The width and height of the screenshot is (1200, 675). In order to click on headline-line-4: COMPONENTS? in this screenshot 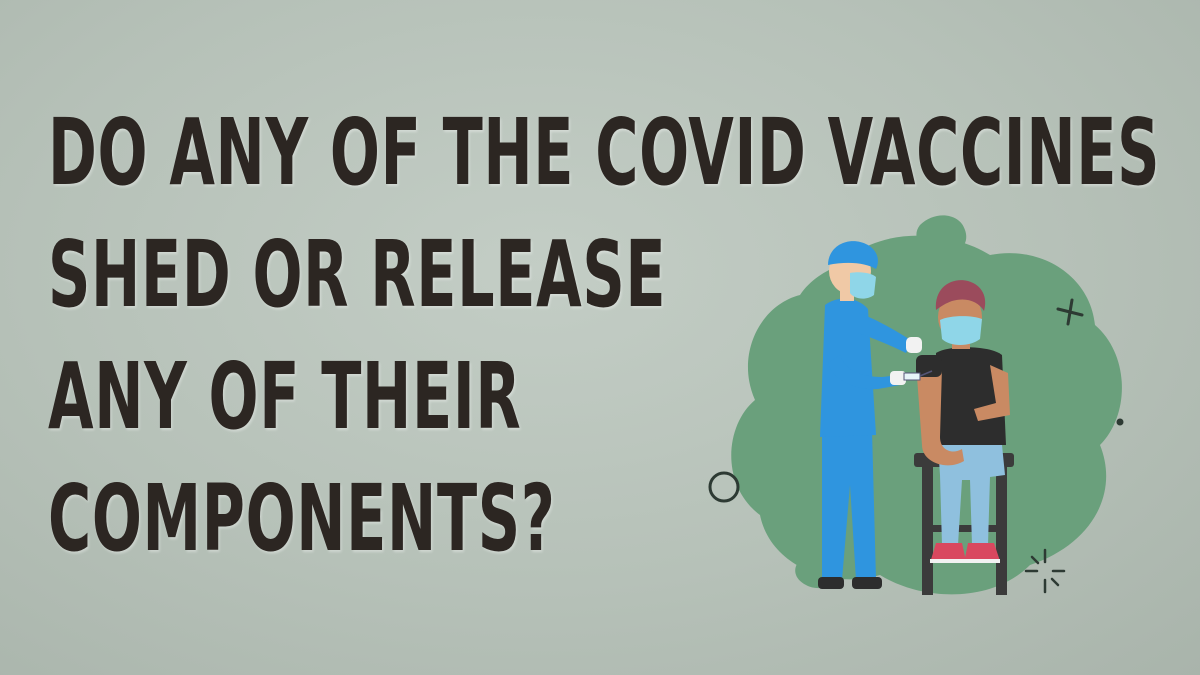, I will do `click(302, 518)`.